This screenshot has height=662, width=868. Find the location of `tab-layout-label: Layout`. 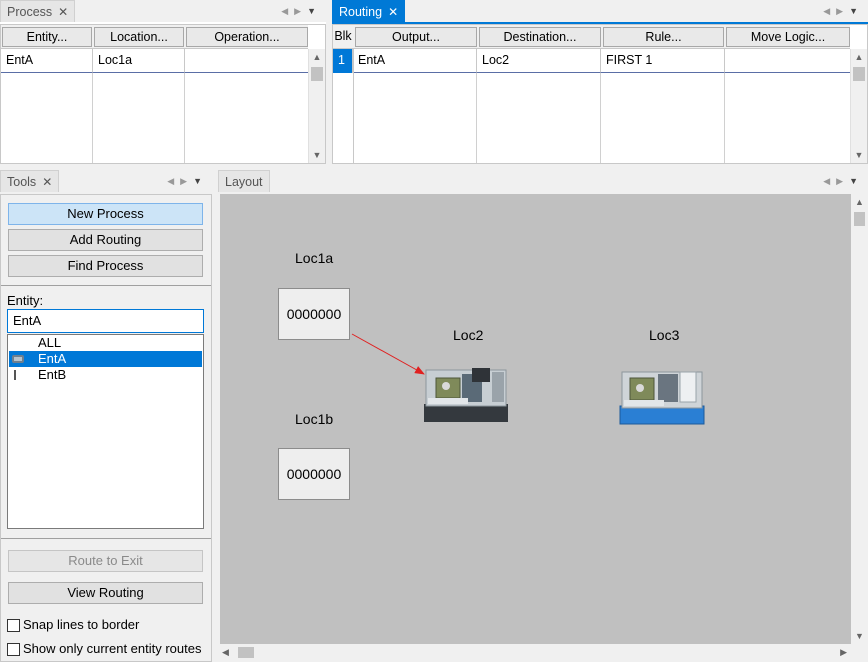

tab-layout-label: Layout is located at coordinates (244, 182).